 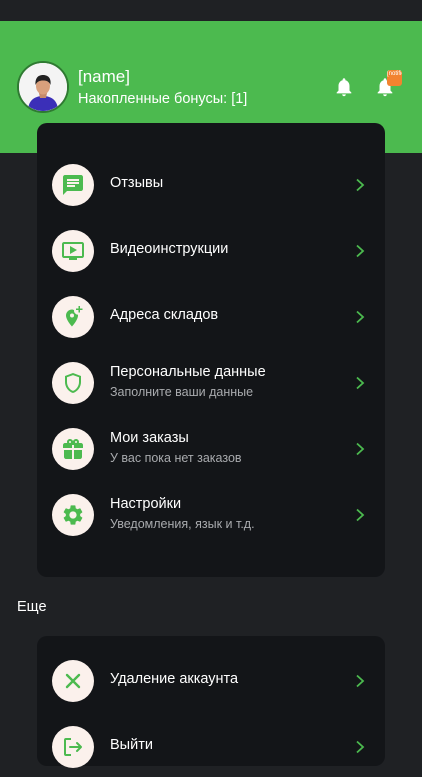 What do you see at coordinates (169, 249) in the screenshot?
I see `menu-item-title: Видеоинструкции` at bounding box center [169, 249].